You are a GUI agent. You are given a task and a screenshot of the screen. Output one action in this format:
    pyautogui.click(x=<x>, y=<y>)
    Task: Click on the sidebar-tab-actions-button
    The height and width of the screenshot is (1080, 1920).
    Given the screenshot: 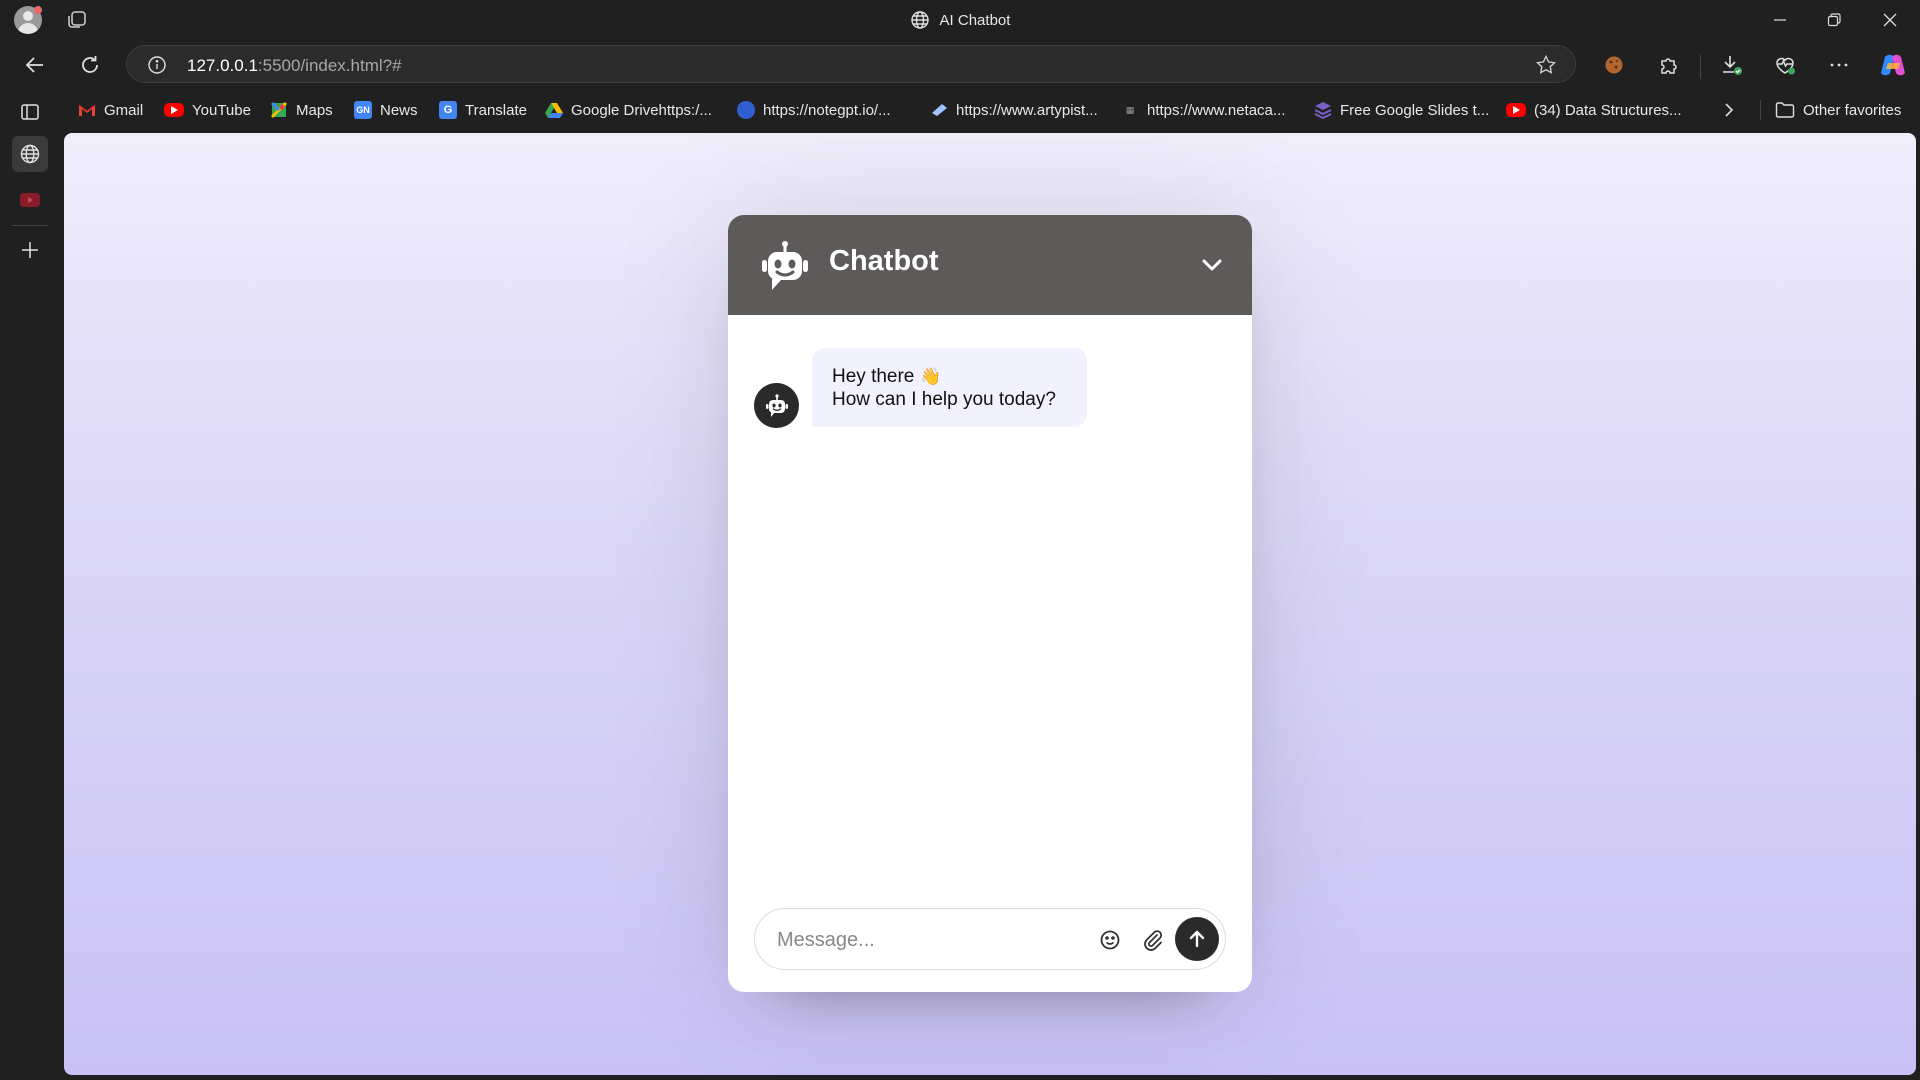 What is the action you would take?
    pyautogui.click(x=30, y=112)
    